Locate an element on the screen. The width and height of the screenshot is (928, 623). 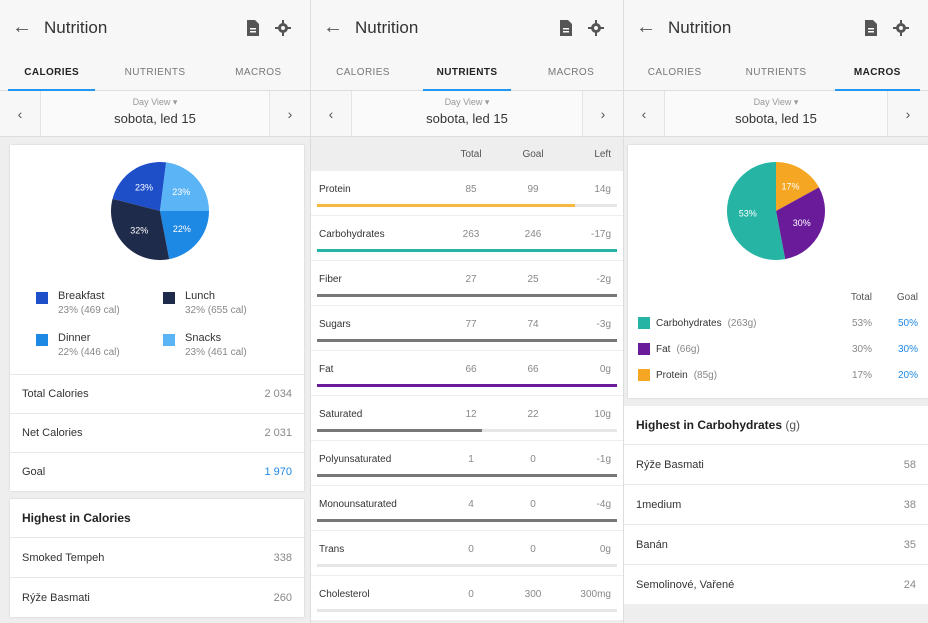
nutrient-name: Polyunsaturated is located at coordinates (355, 459).